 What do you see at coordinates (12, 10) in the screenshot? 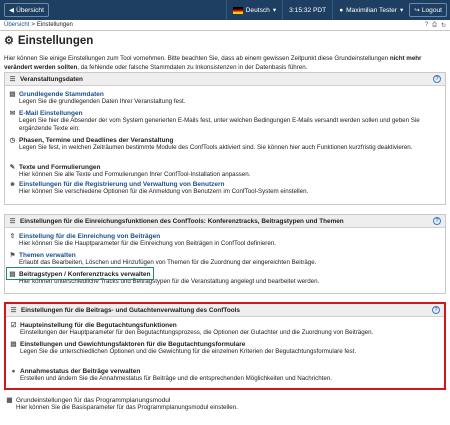
I see `back-arrow-icon: ◀` at bounding box center [12, 10].